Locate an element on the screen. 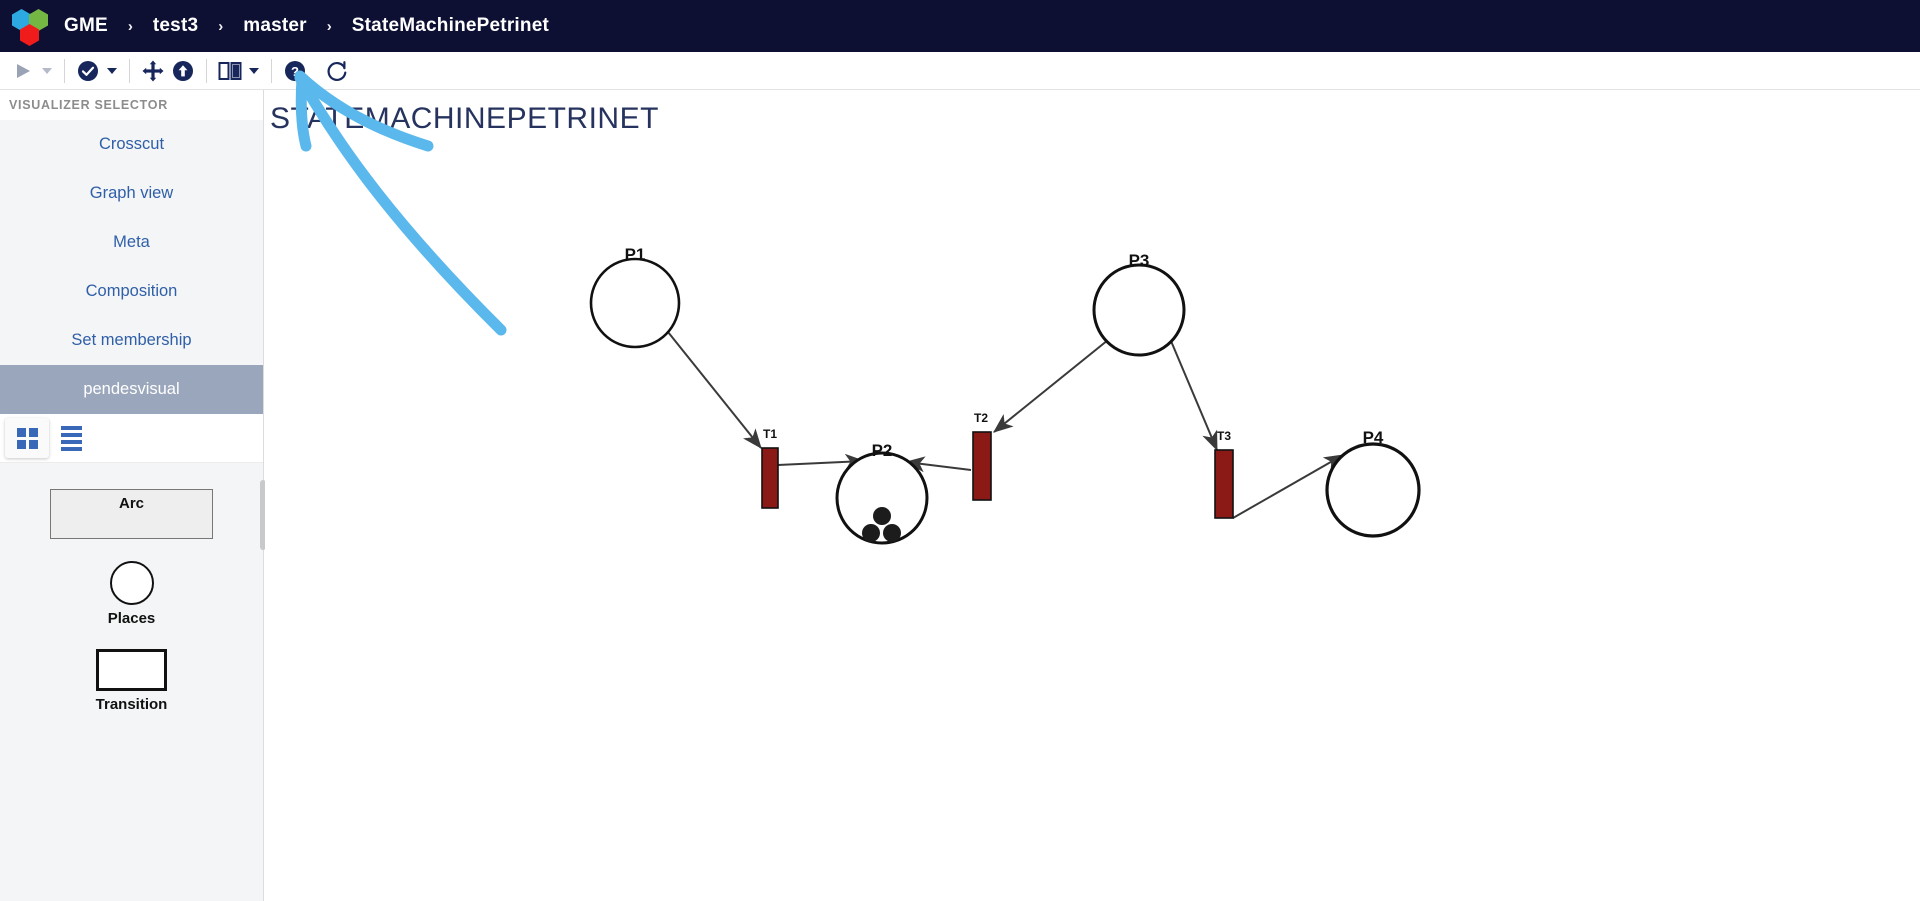  breadcrumb-branch: master is located at coordinates (275, 26).